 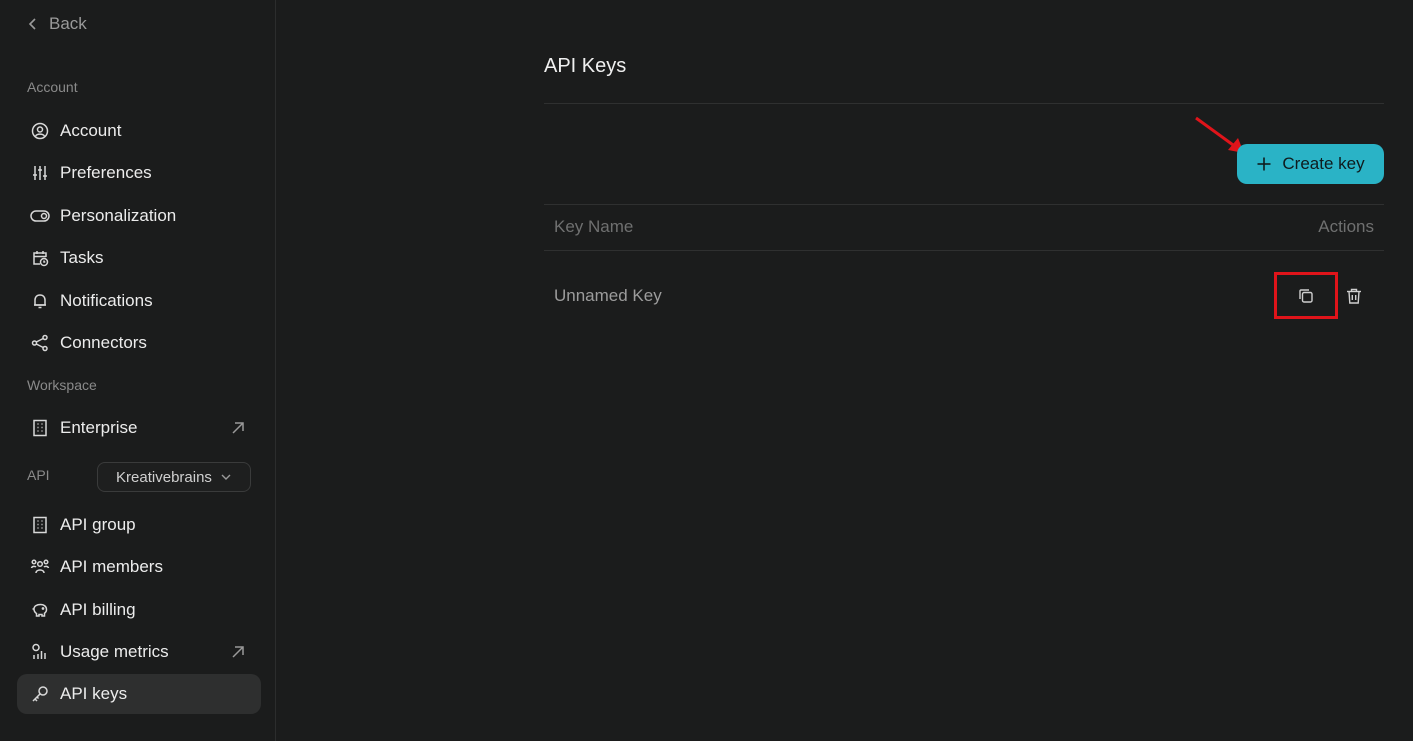 What do you see at coordinates (40, 301) in the screenshot?
I see `bell-icon` at bounding box center [40, 301].